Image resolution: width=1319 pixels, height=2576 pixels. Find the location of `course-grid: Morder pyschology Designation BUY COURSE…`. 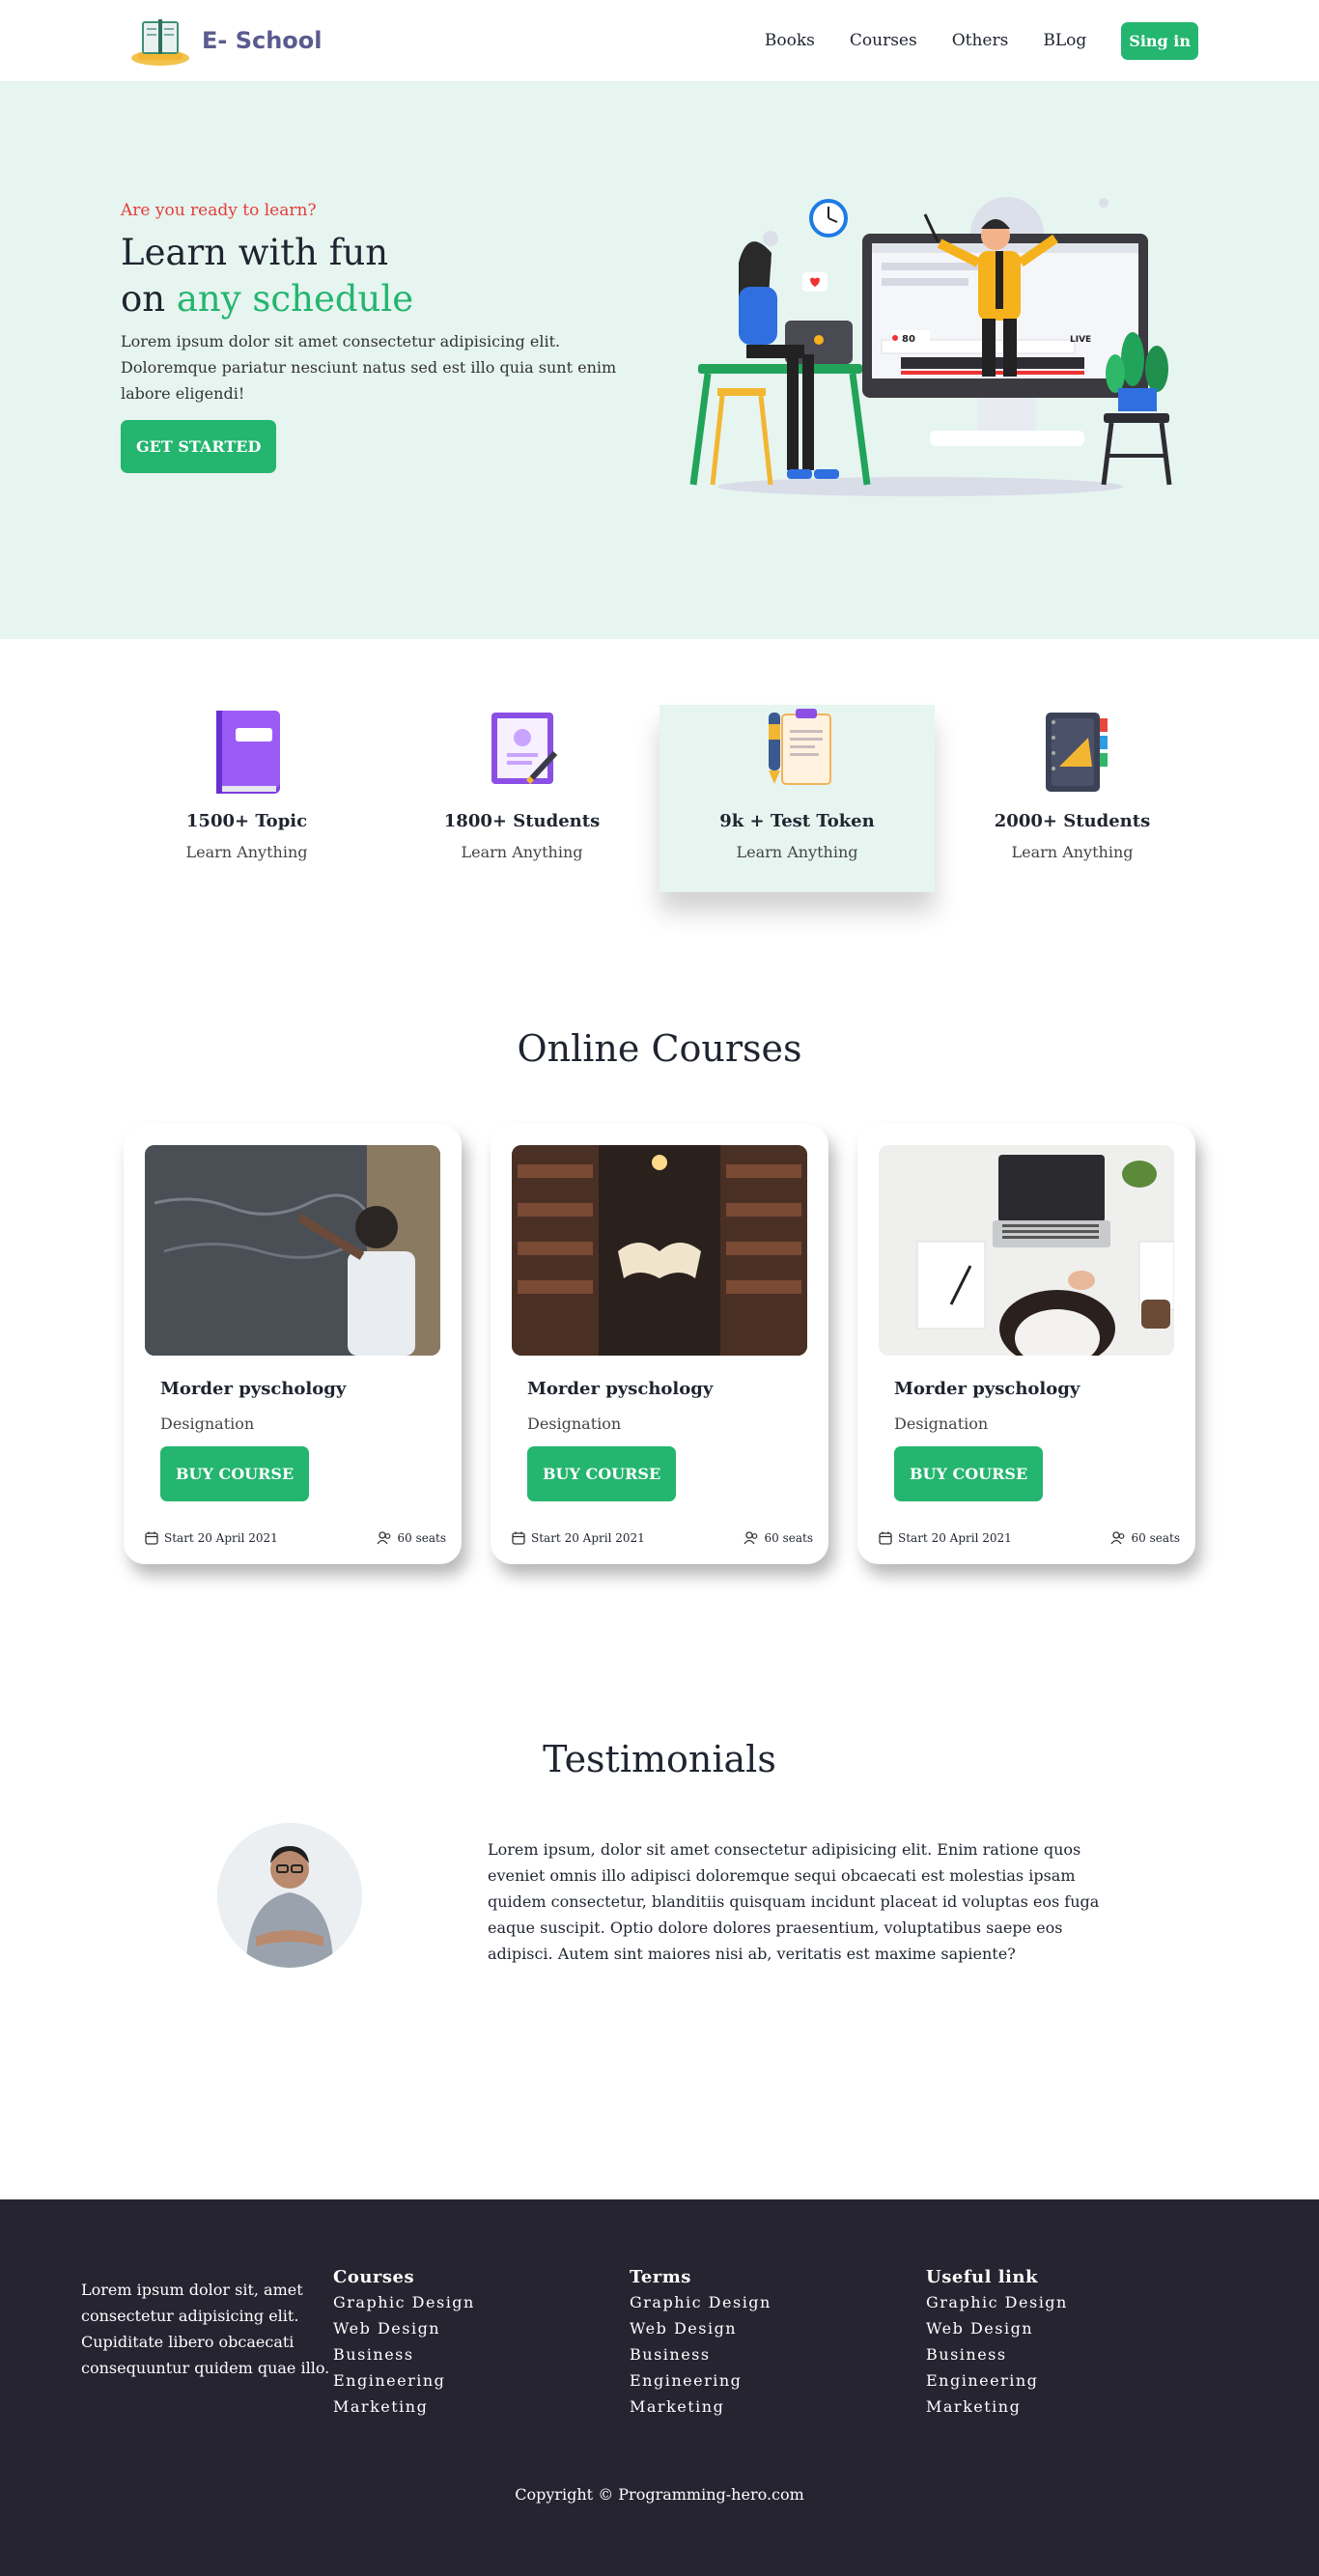

course-grid: Morder pyschology Designation BUY COURSE… is located at coordinates (659, 1344).